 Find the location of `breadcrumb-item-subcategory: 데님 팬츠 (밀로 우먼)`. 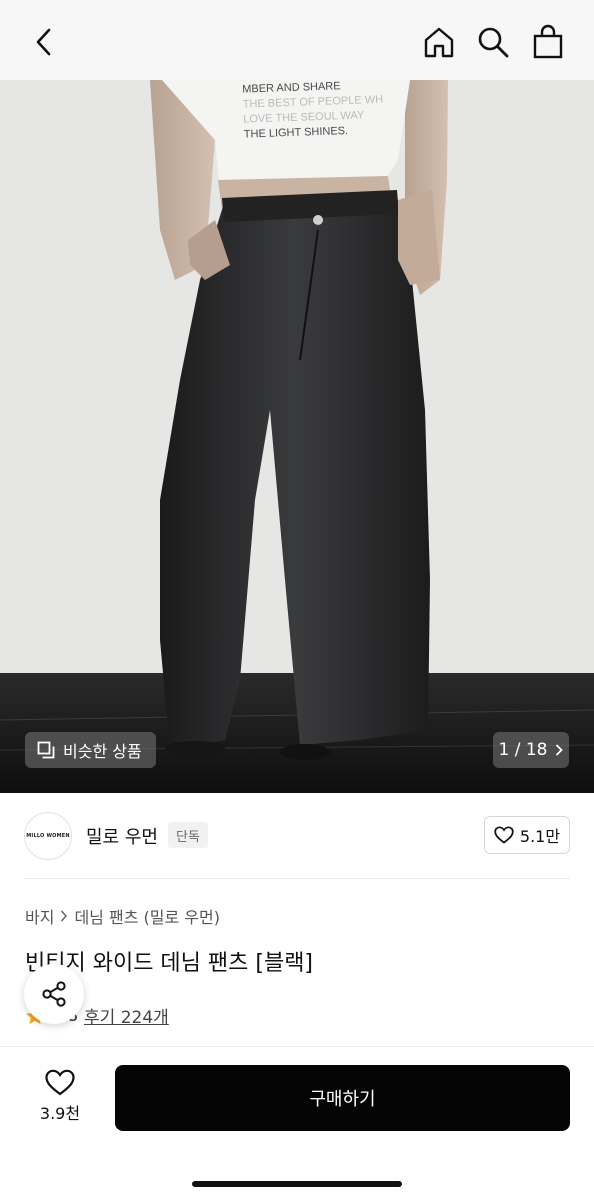

breadcrumb-item-subcategory: 데님 팬츠 (밀로 우먼) is located at coordinates (147, 916).